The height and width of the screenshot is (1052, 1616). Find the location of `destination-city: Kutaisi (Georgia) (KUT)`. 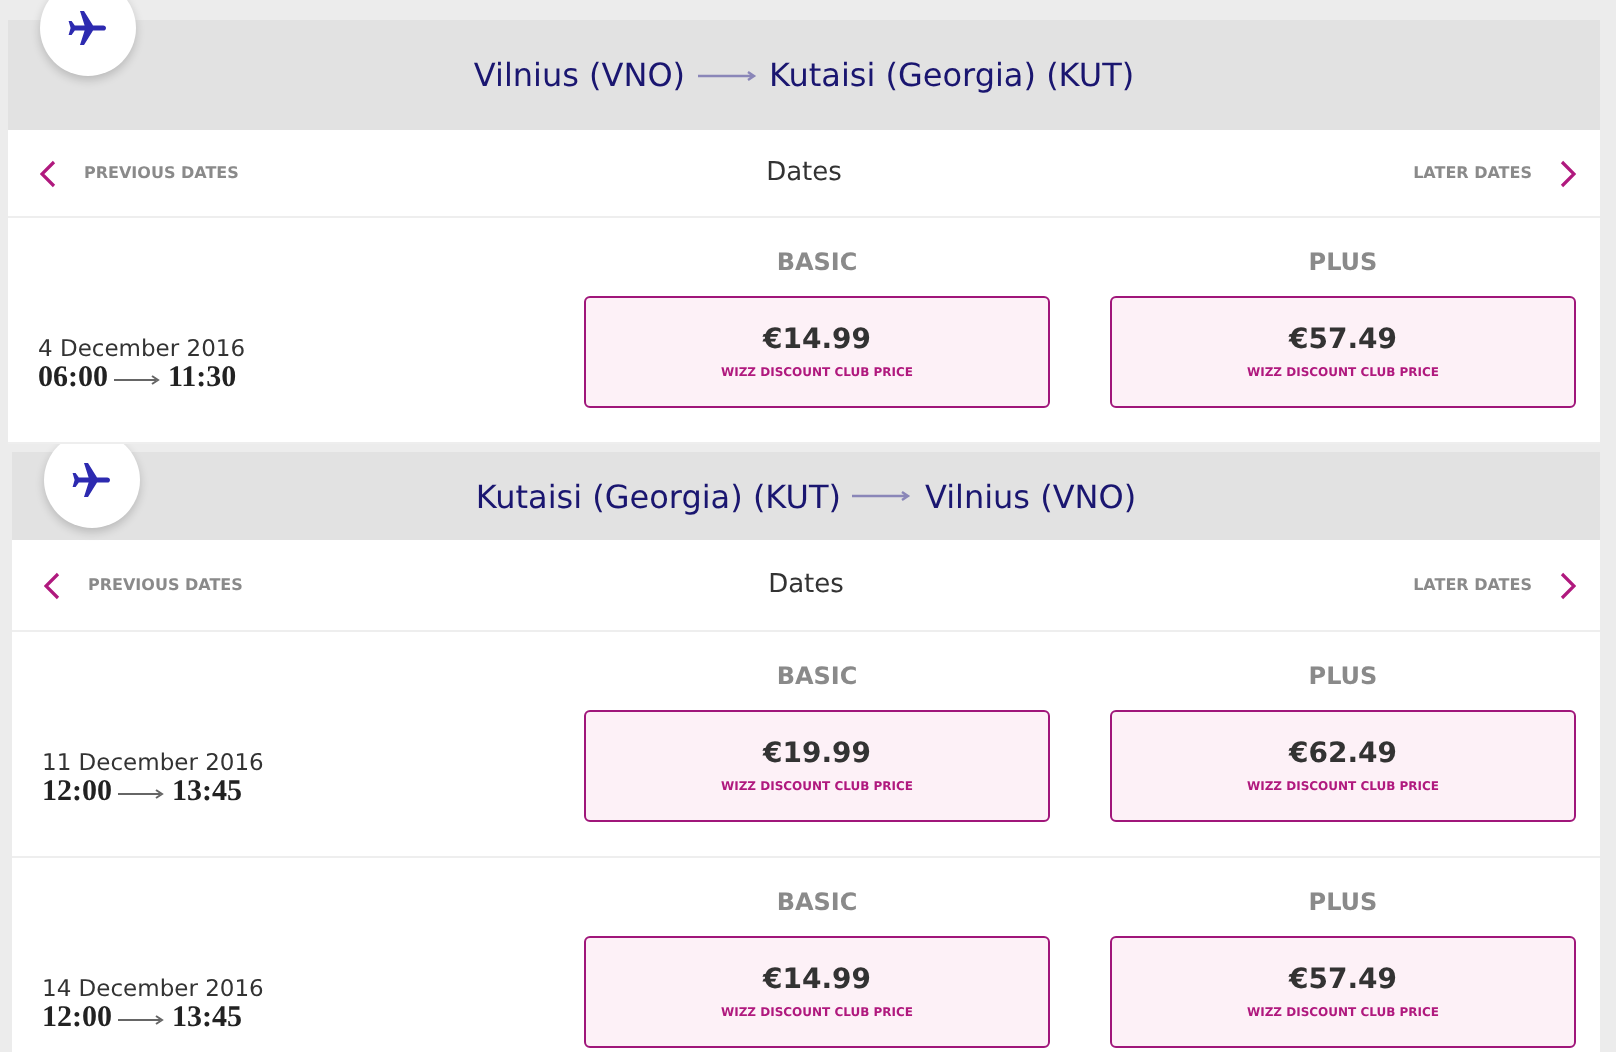

destination-city: Kutaisi (Georgia) (KUT) is located at coordinates (952, 75).